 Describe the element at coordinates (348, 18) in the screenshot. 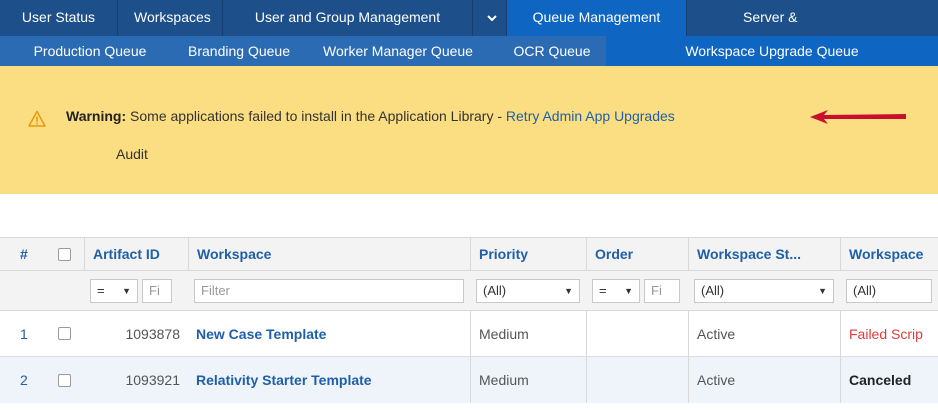

I see `tab-user-and-group-management: User and Group Management` at that location.